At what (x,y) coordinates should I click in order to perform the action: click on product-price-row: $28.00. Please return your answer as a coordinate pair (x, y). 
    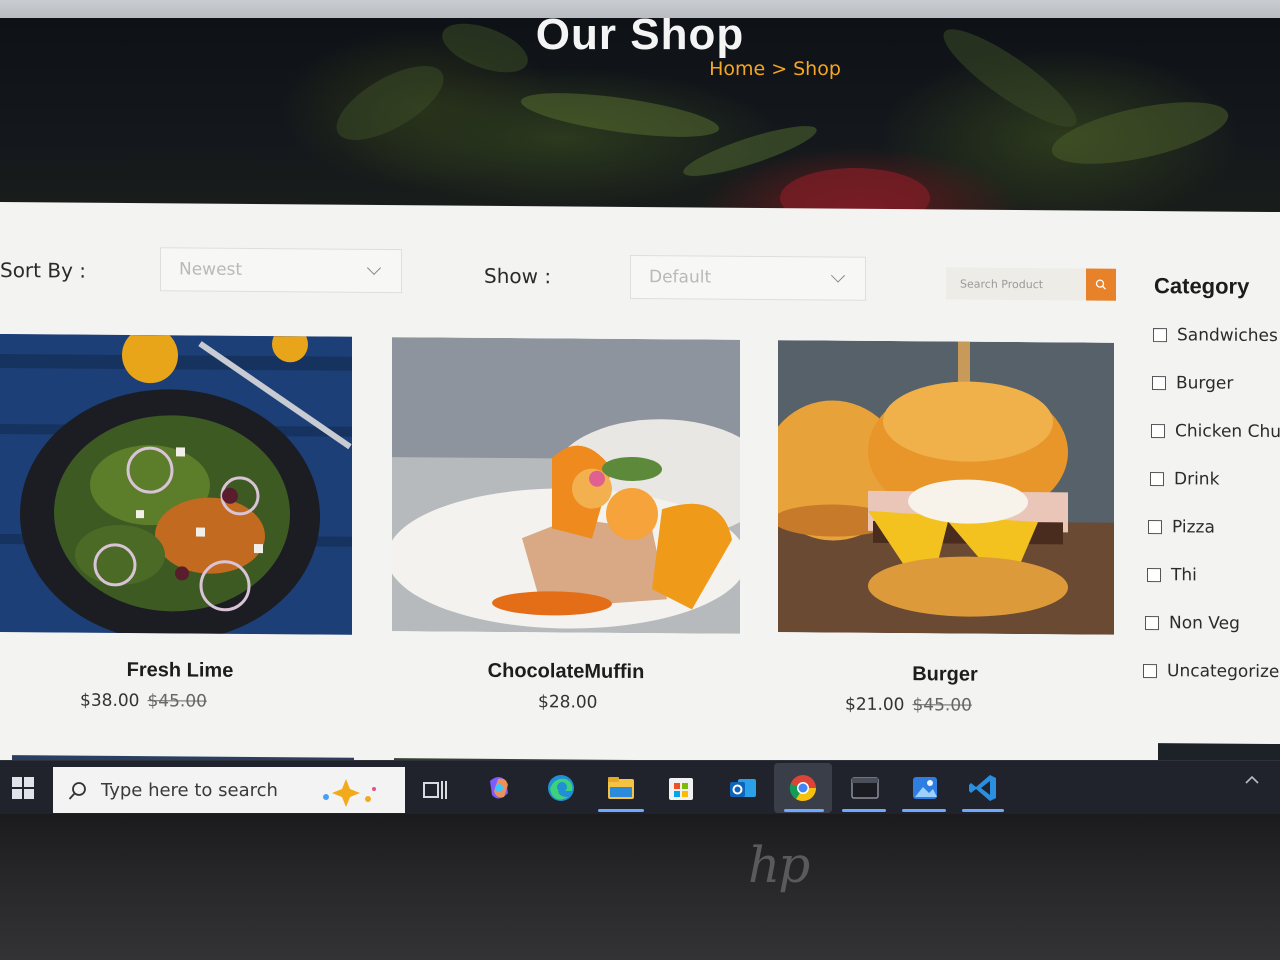
    Looking at the image, I should click on (567, 702).